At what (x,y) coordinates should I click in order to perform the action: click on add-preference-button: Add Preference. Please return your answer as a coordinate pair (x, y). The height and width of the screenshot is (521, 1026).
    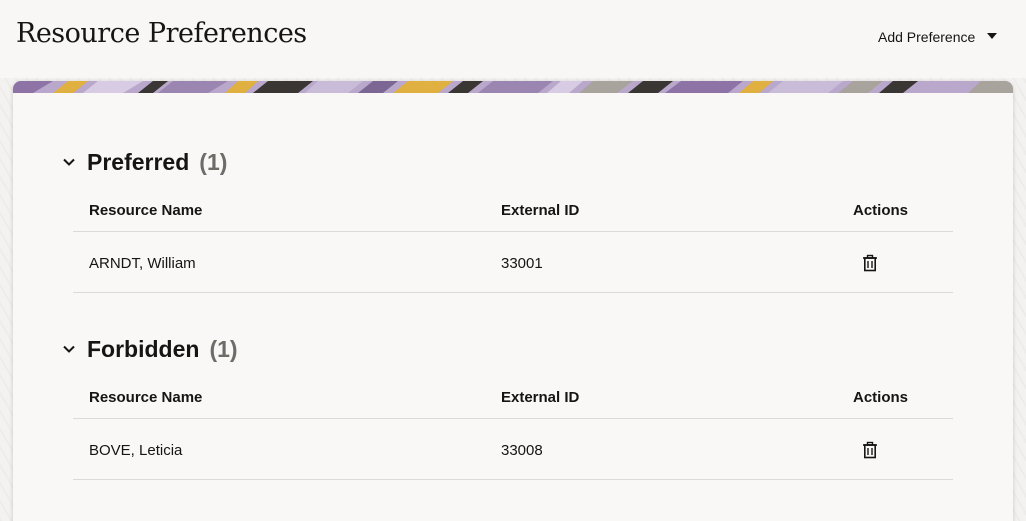
    Looking at the image, I should click on (937, 37).